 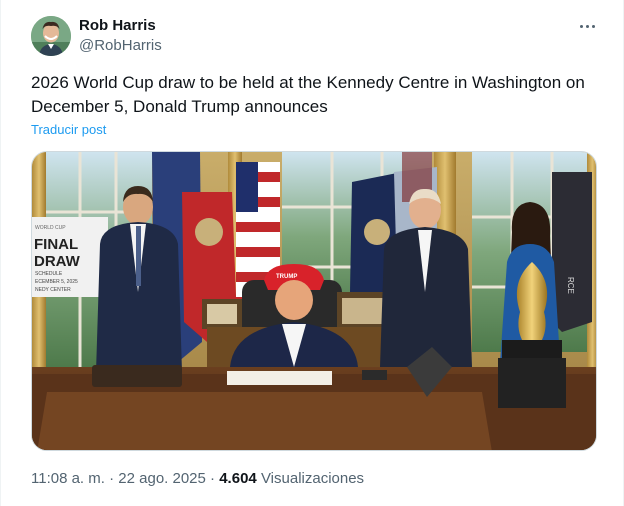 What do you see at coordinates (53, 290) in the screenshot?
I see `sign-line-3: NEDY CENTER` at bounding box center [53, 290].